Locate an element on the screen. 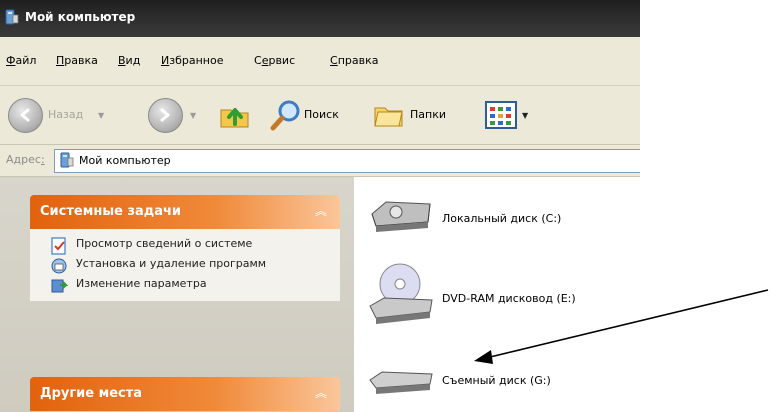 This screenshot has height=412, width=775. drive-item-g: Съемный диск (G:) is located at coordinates (496, 384).